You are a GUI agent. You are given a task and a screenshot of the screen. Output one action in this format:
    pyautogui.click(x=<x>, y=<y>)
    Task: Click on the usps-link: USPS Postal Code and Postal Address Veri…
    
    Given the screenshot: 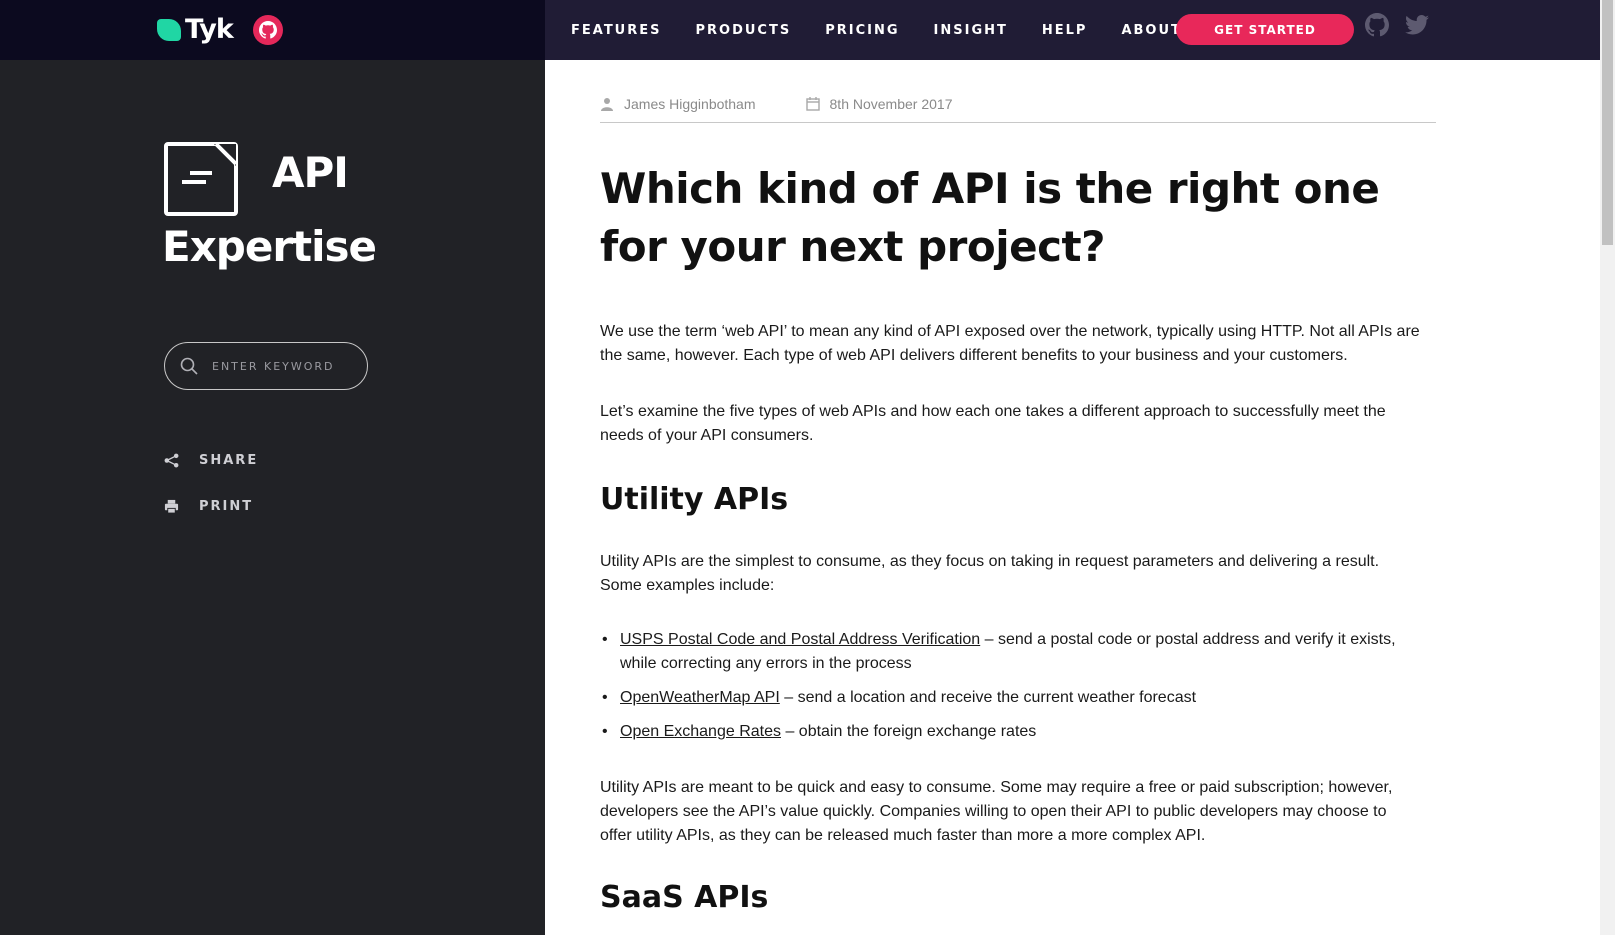 What is the action you would take?
    pyautogui.click(x=800, y=639)
    